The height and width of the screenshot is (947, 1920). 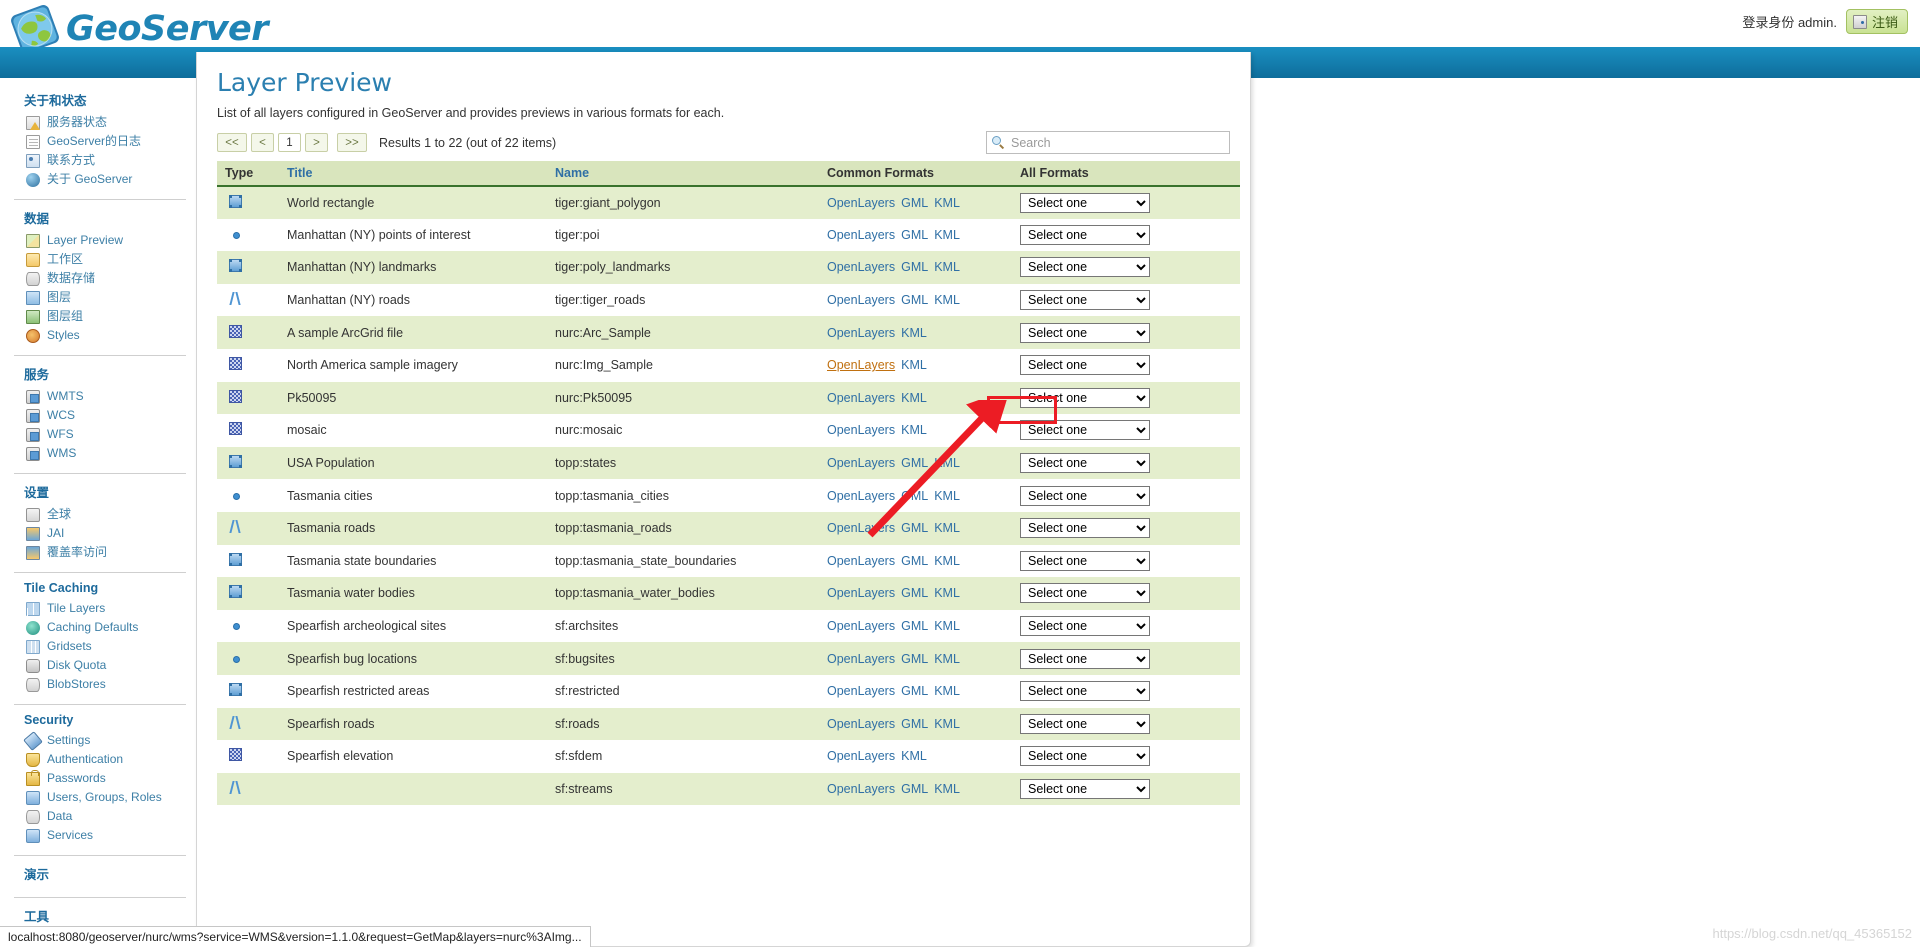 I want to click on column-header-title: Title, so click(x=413, y=174).